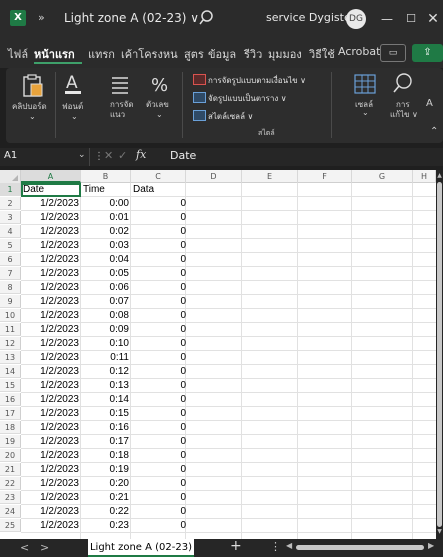 The width and height of the screenshot is (443, 557). I want to click on cell-c25: 0, so click(159, 525).